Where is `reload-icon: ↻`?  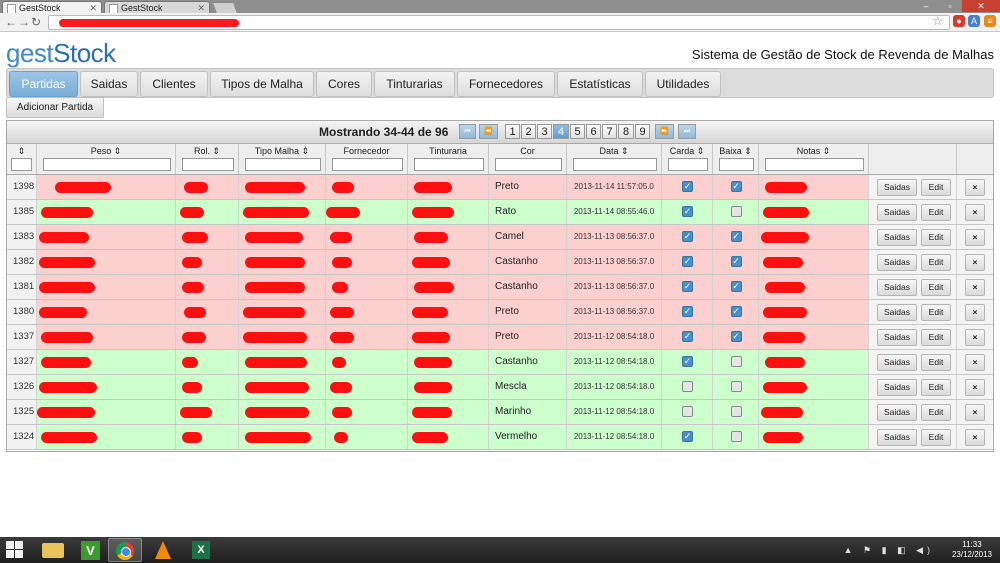
reload-icon: ↻ is located at coordinates (36, 22).